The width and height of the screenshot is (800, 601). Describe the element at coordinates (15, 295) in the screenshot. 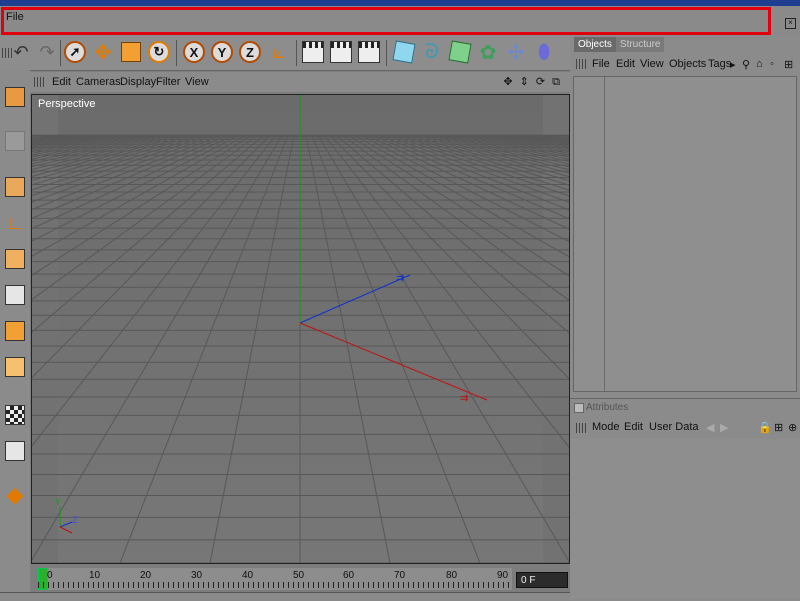

I see `use-polygons-mode-button` at that location.